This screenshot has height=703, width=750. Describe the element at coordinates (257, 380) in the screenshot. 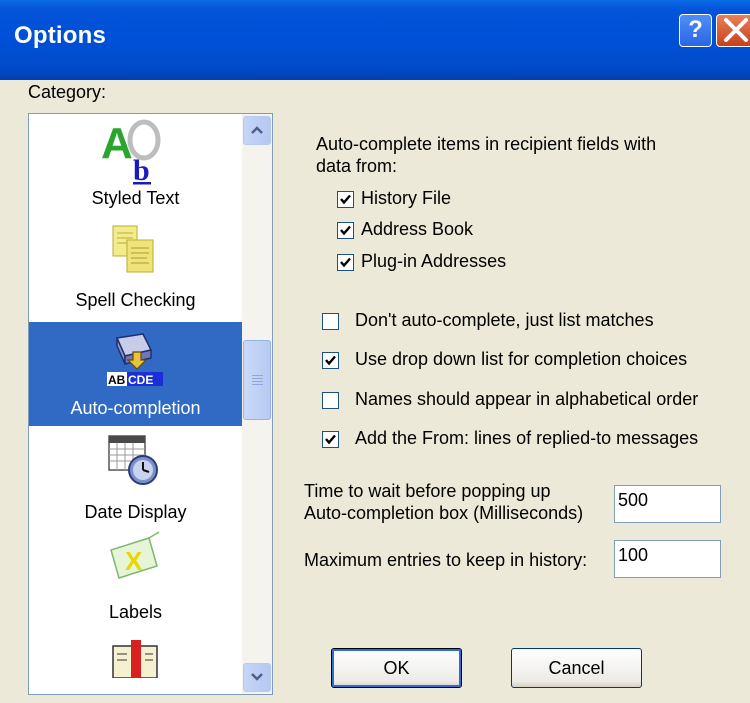

I see `scroll-thumb` at that location.